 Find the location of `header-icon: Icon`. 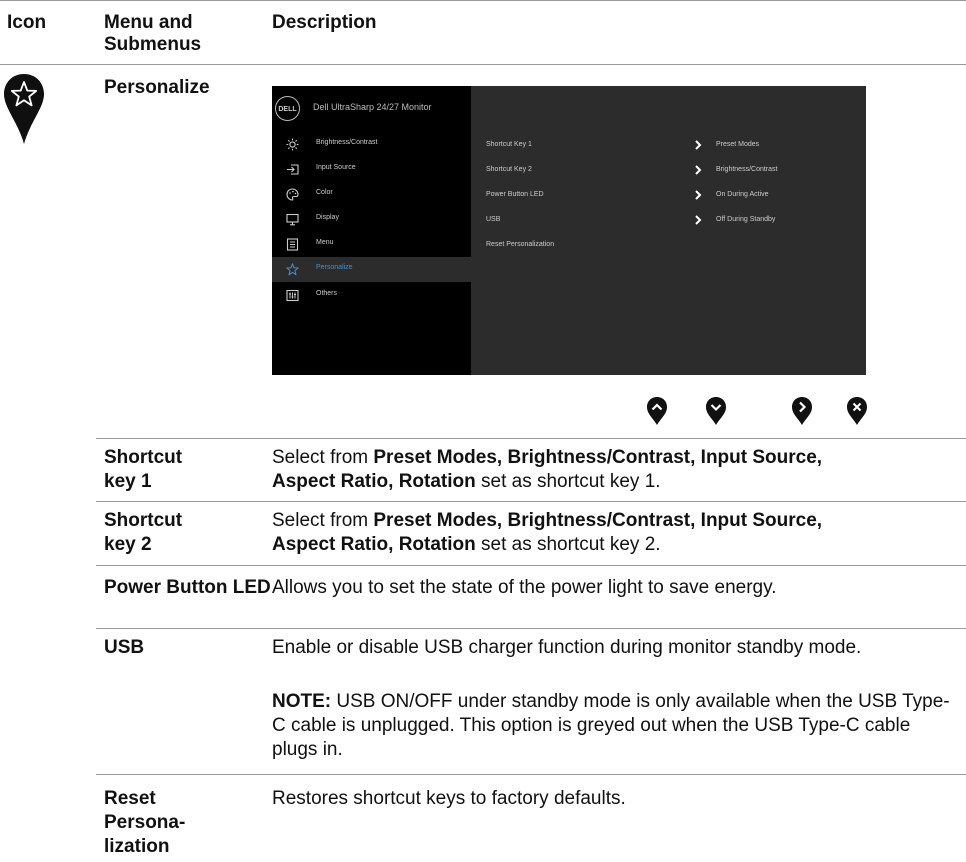

header-icon: Icon is located at coordinates (27, 22).